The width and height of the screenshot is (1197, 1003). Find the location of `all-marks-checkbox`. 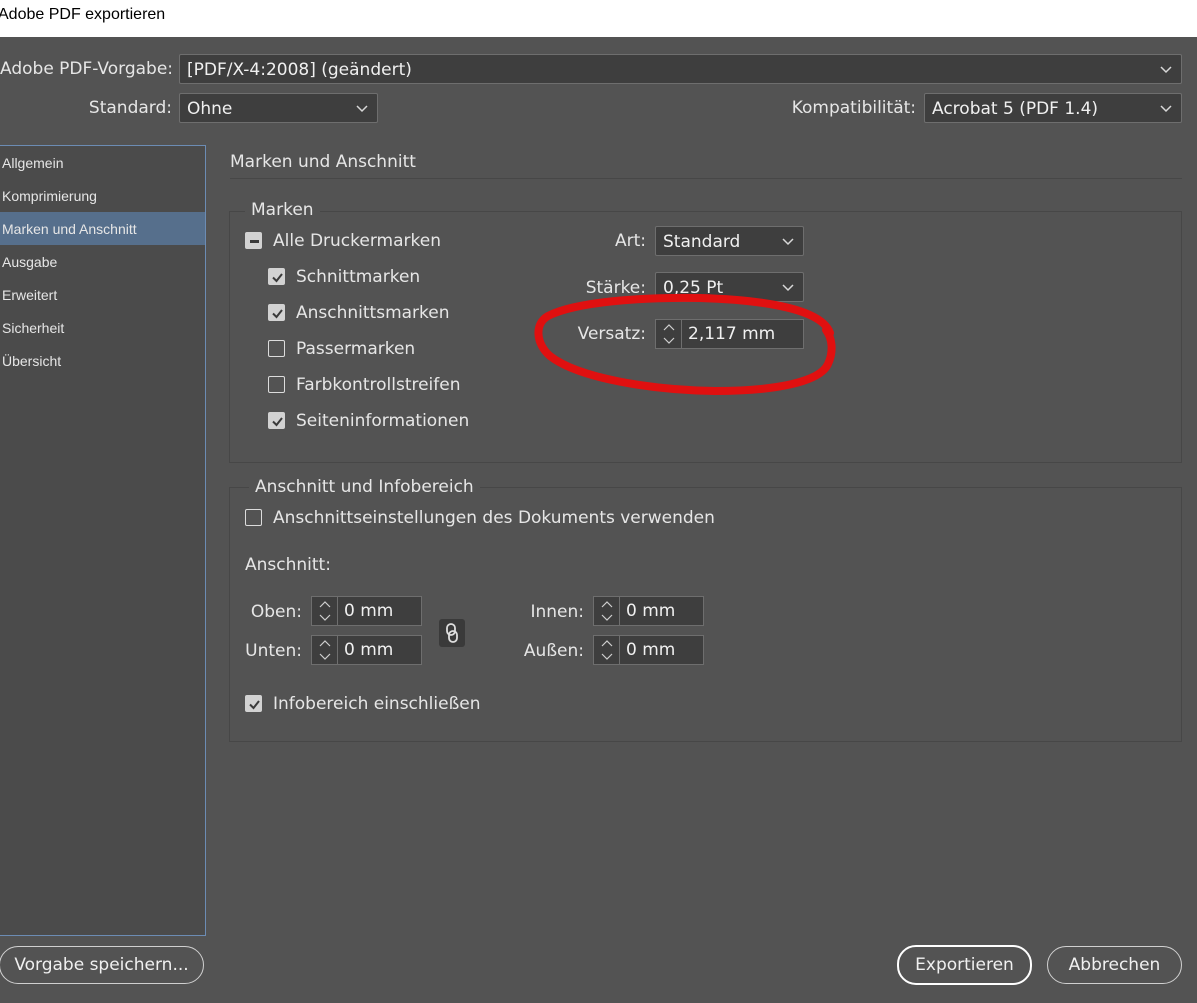

all-marks-checkbox is located at coordinates (253, 240).